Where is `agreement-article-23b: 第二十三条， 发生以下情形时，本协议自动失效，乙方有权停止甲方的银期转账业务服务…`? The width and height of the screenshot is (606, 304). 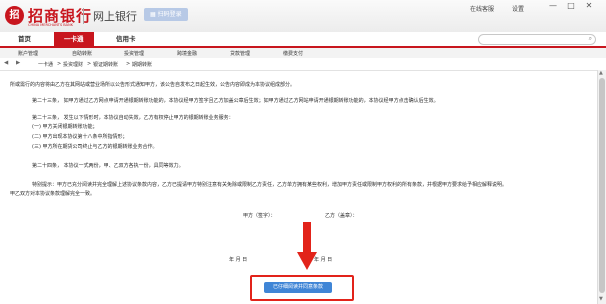 agreement-article-23b: 第二十三条， 发生以下情形时，本协议自动失效，乙方有权停止甲方的银期转账业务服务… is located at coordinates (133, 118).